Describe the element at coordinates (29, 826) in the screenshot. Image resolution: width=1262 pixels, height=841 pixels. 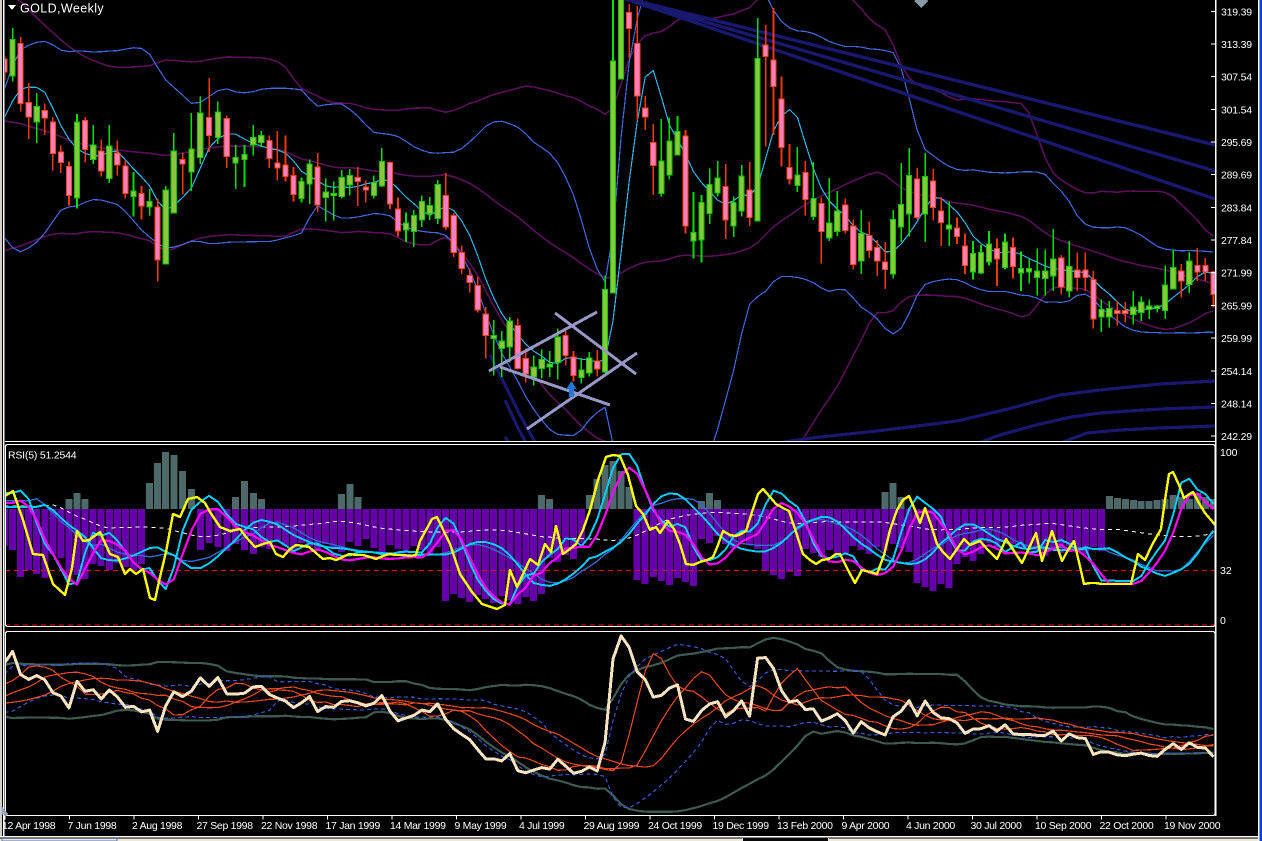
I see `svg-text: 12 Apr 1998` at that location.